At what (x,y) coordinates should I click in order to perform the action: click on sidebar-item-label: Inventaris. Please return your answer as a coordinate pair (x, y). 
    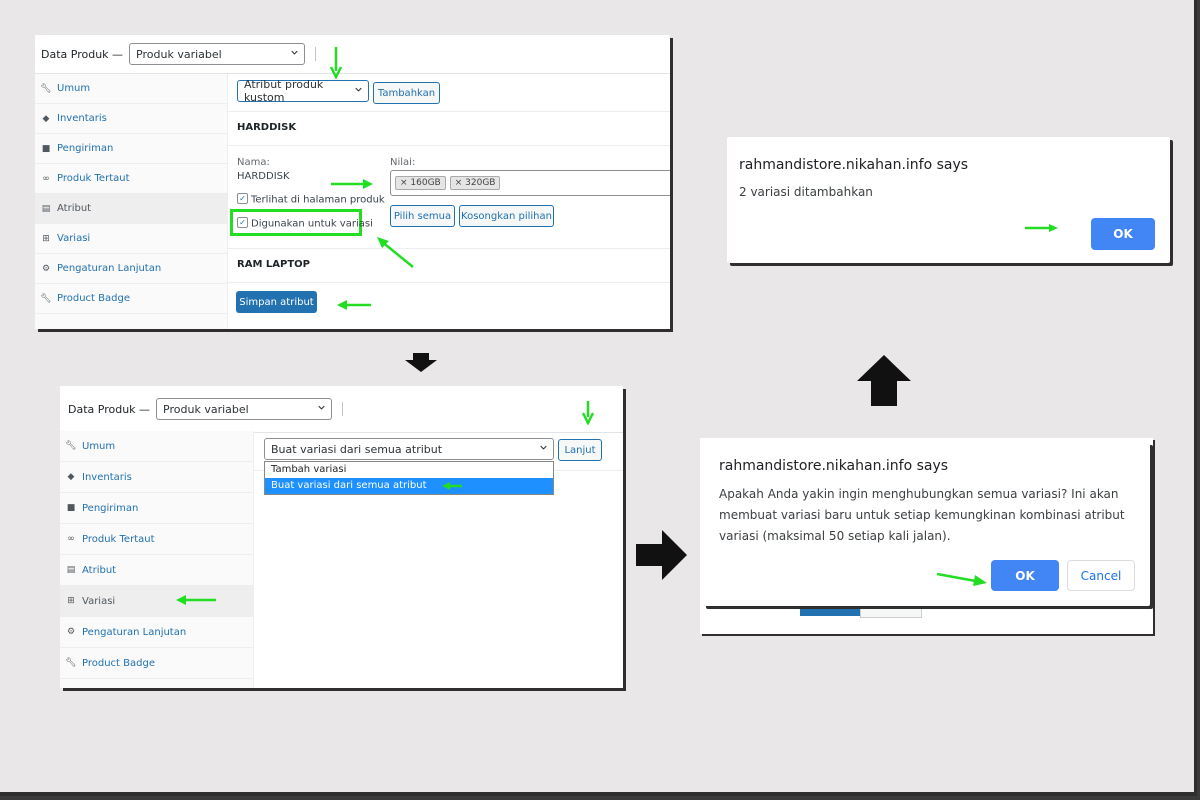
    Looking at the image, I should click on (107, 477).